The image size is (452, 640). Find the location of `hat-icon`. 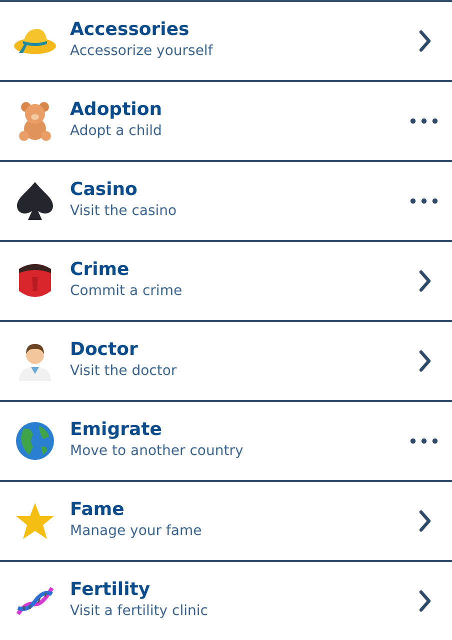

hat-icon is located at coordinates (35, 41).